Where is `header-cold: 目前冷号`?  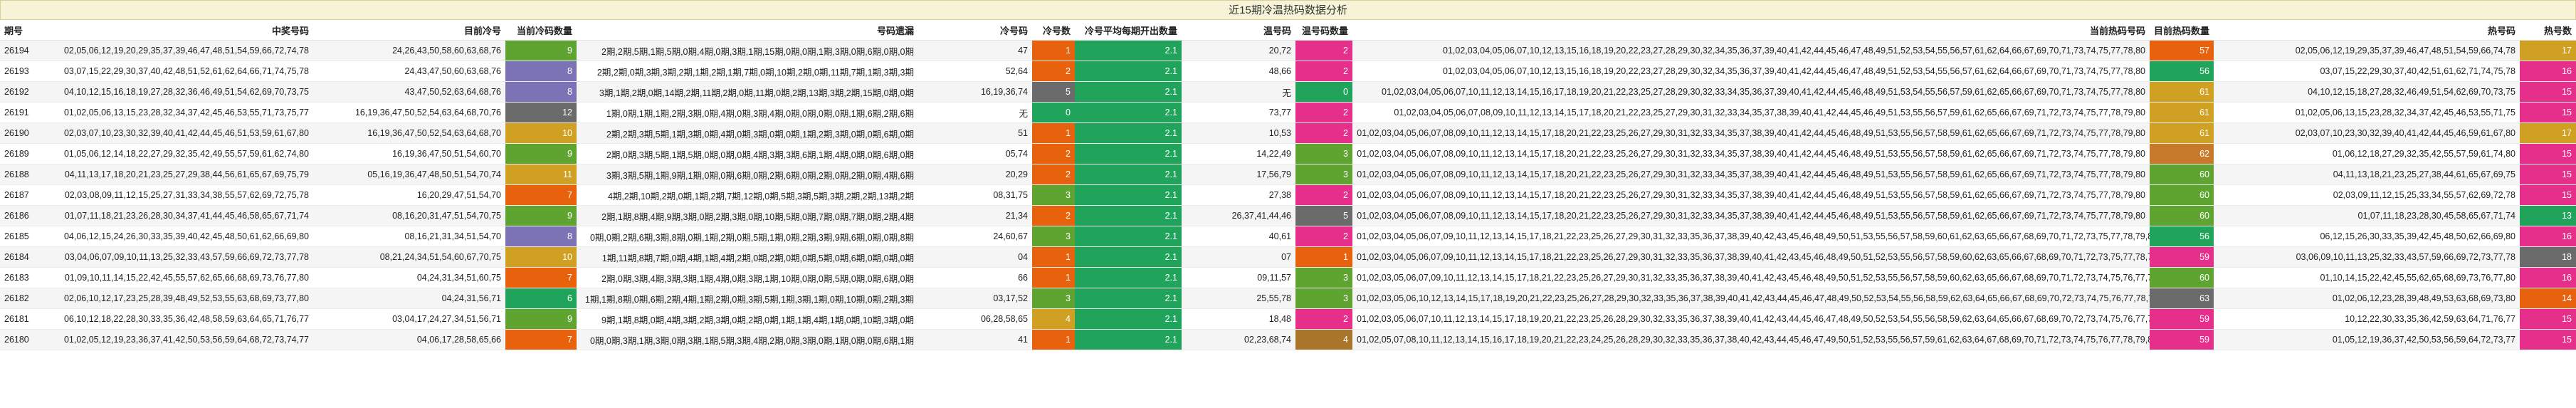
header-cold: 目前冷号 is located at coordinates (409, 30).